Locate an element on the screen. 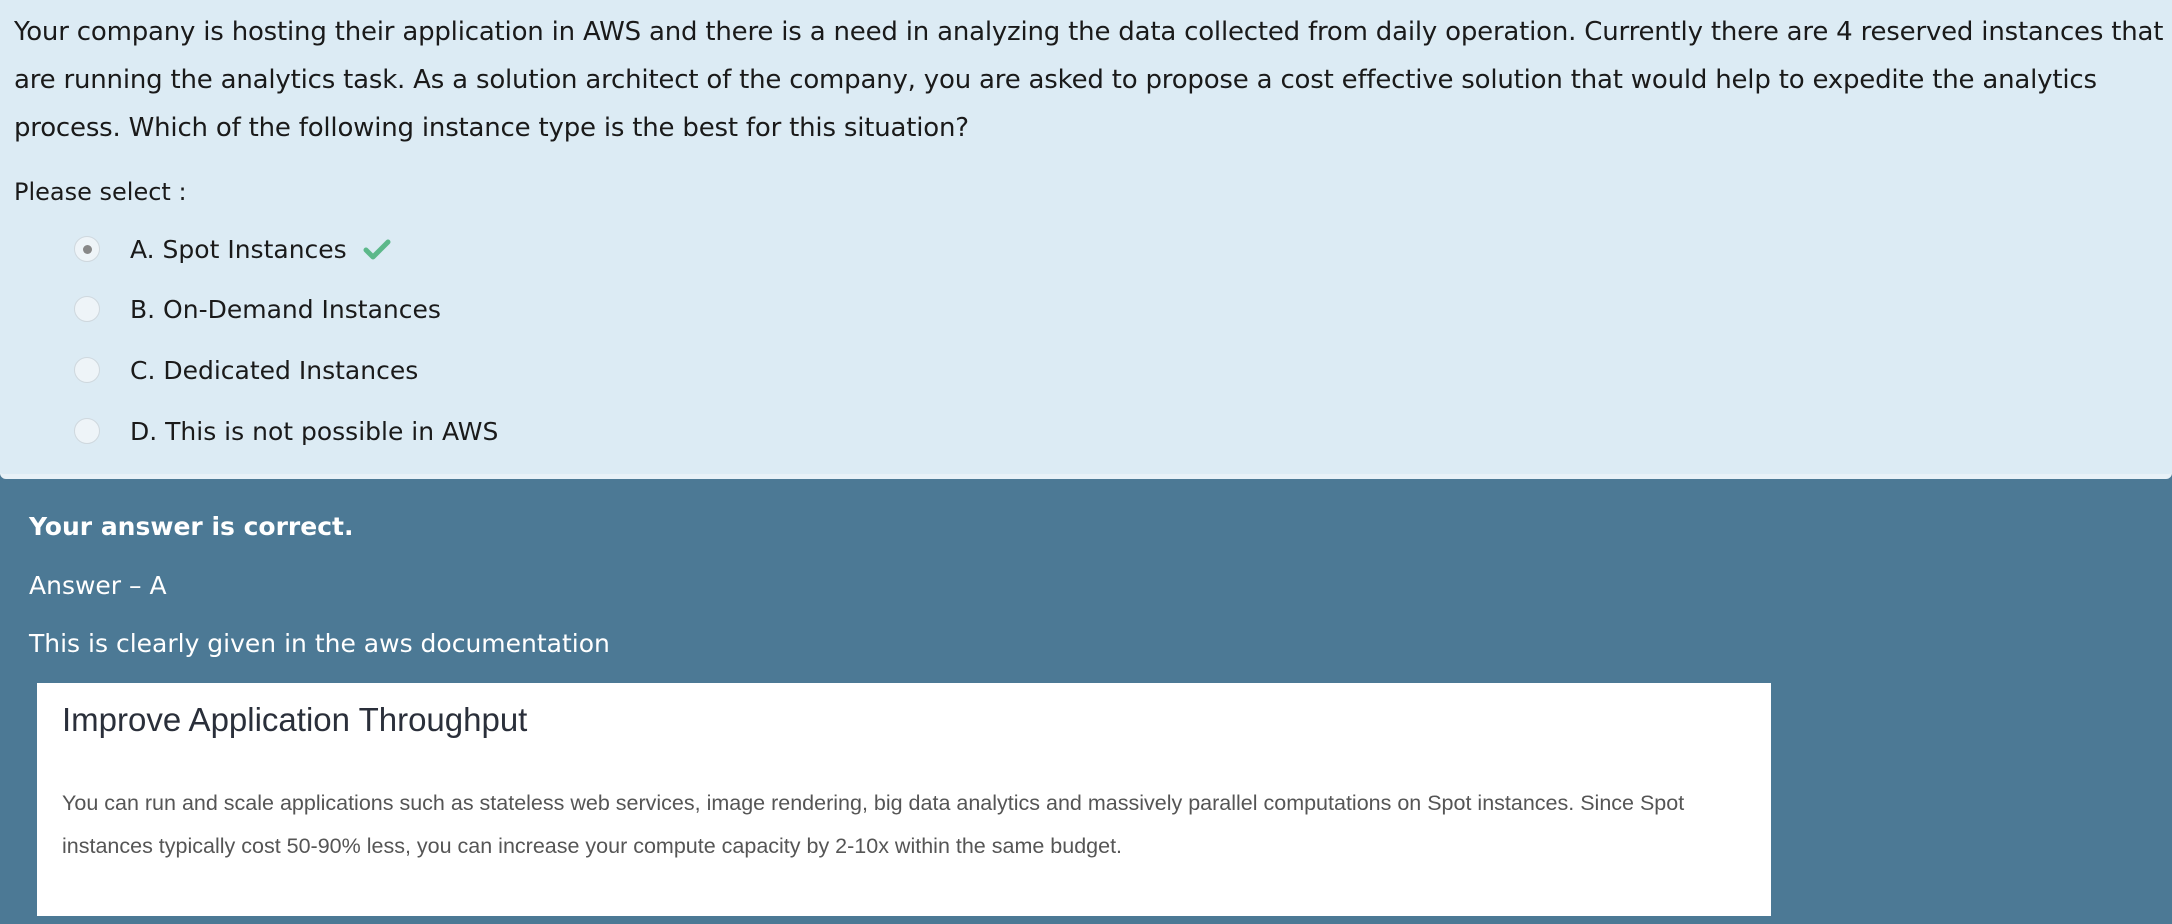 The height and width of the screenshot is (924, 2172). answer-text: Answer – A is located at coordinates (98, 585).